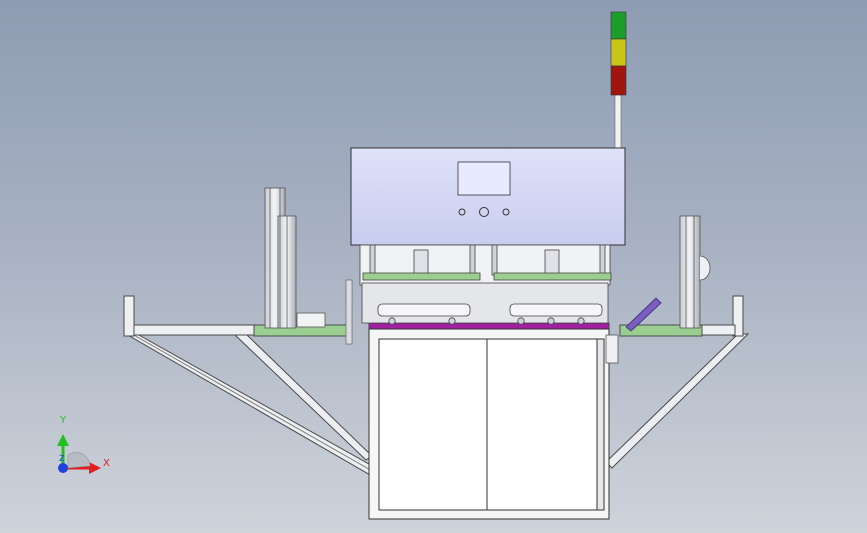  Describe the element at coordinates (618, 52) in the screenshot. I see `signal-light-yellow` at that location.